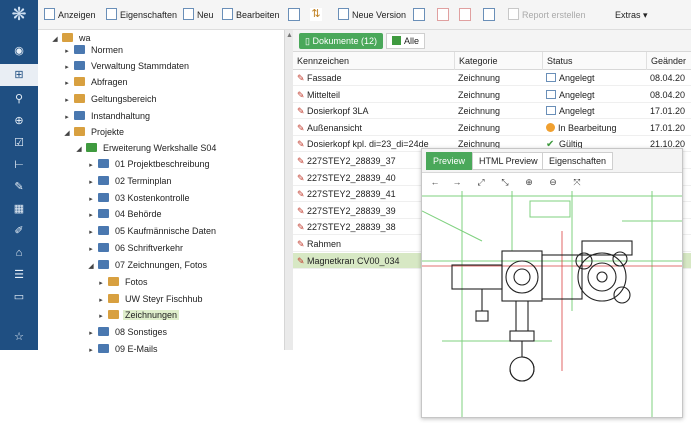 The width and height of the screenshot is (691, 423). Describe the element at coordinates (93, 50) in the screenshot. I see `tree-item: ▸ Normen` at that location.